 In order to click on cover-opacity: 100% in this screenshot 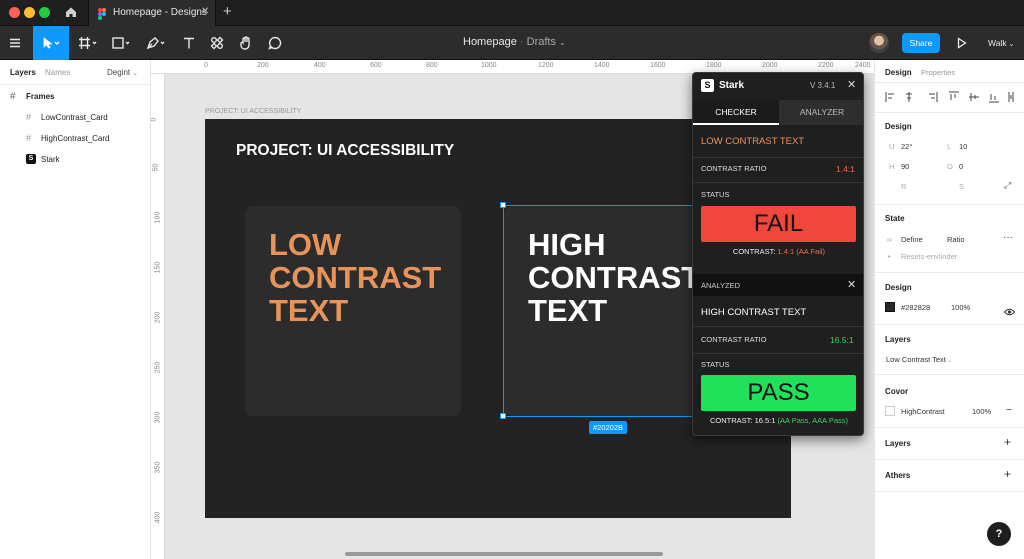, I will do `click(981, 411)`.